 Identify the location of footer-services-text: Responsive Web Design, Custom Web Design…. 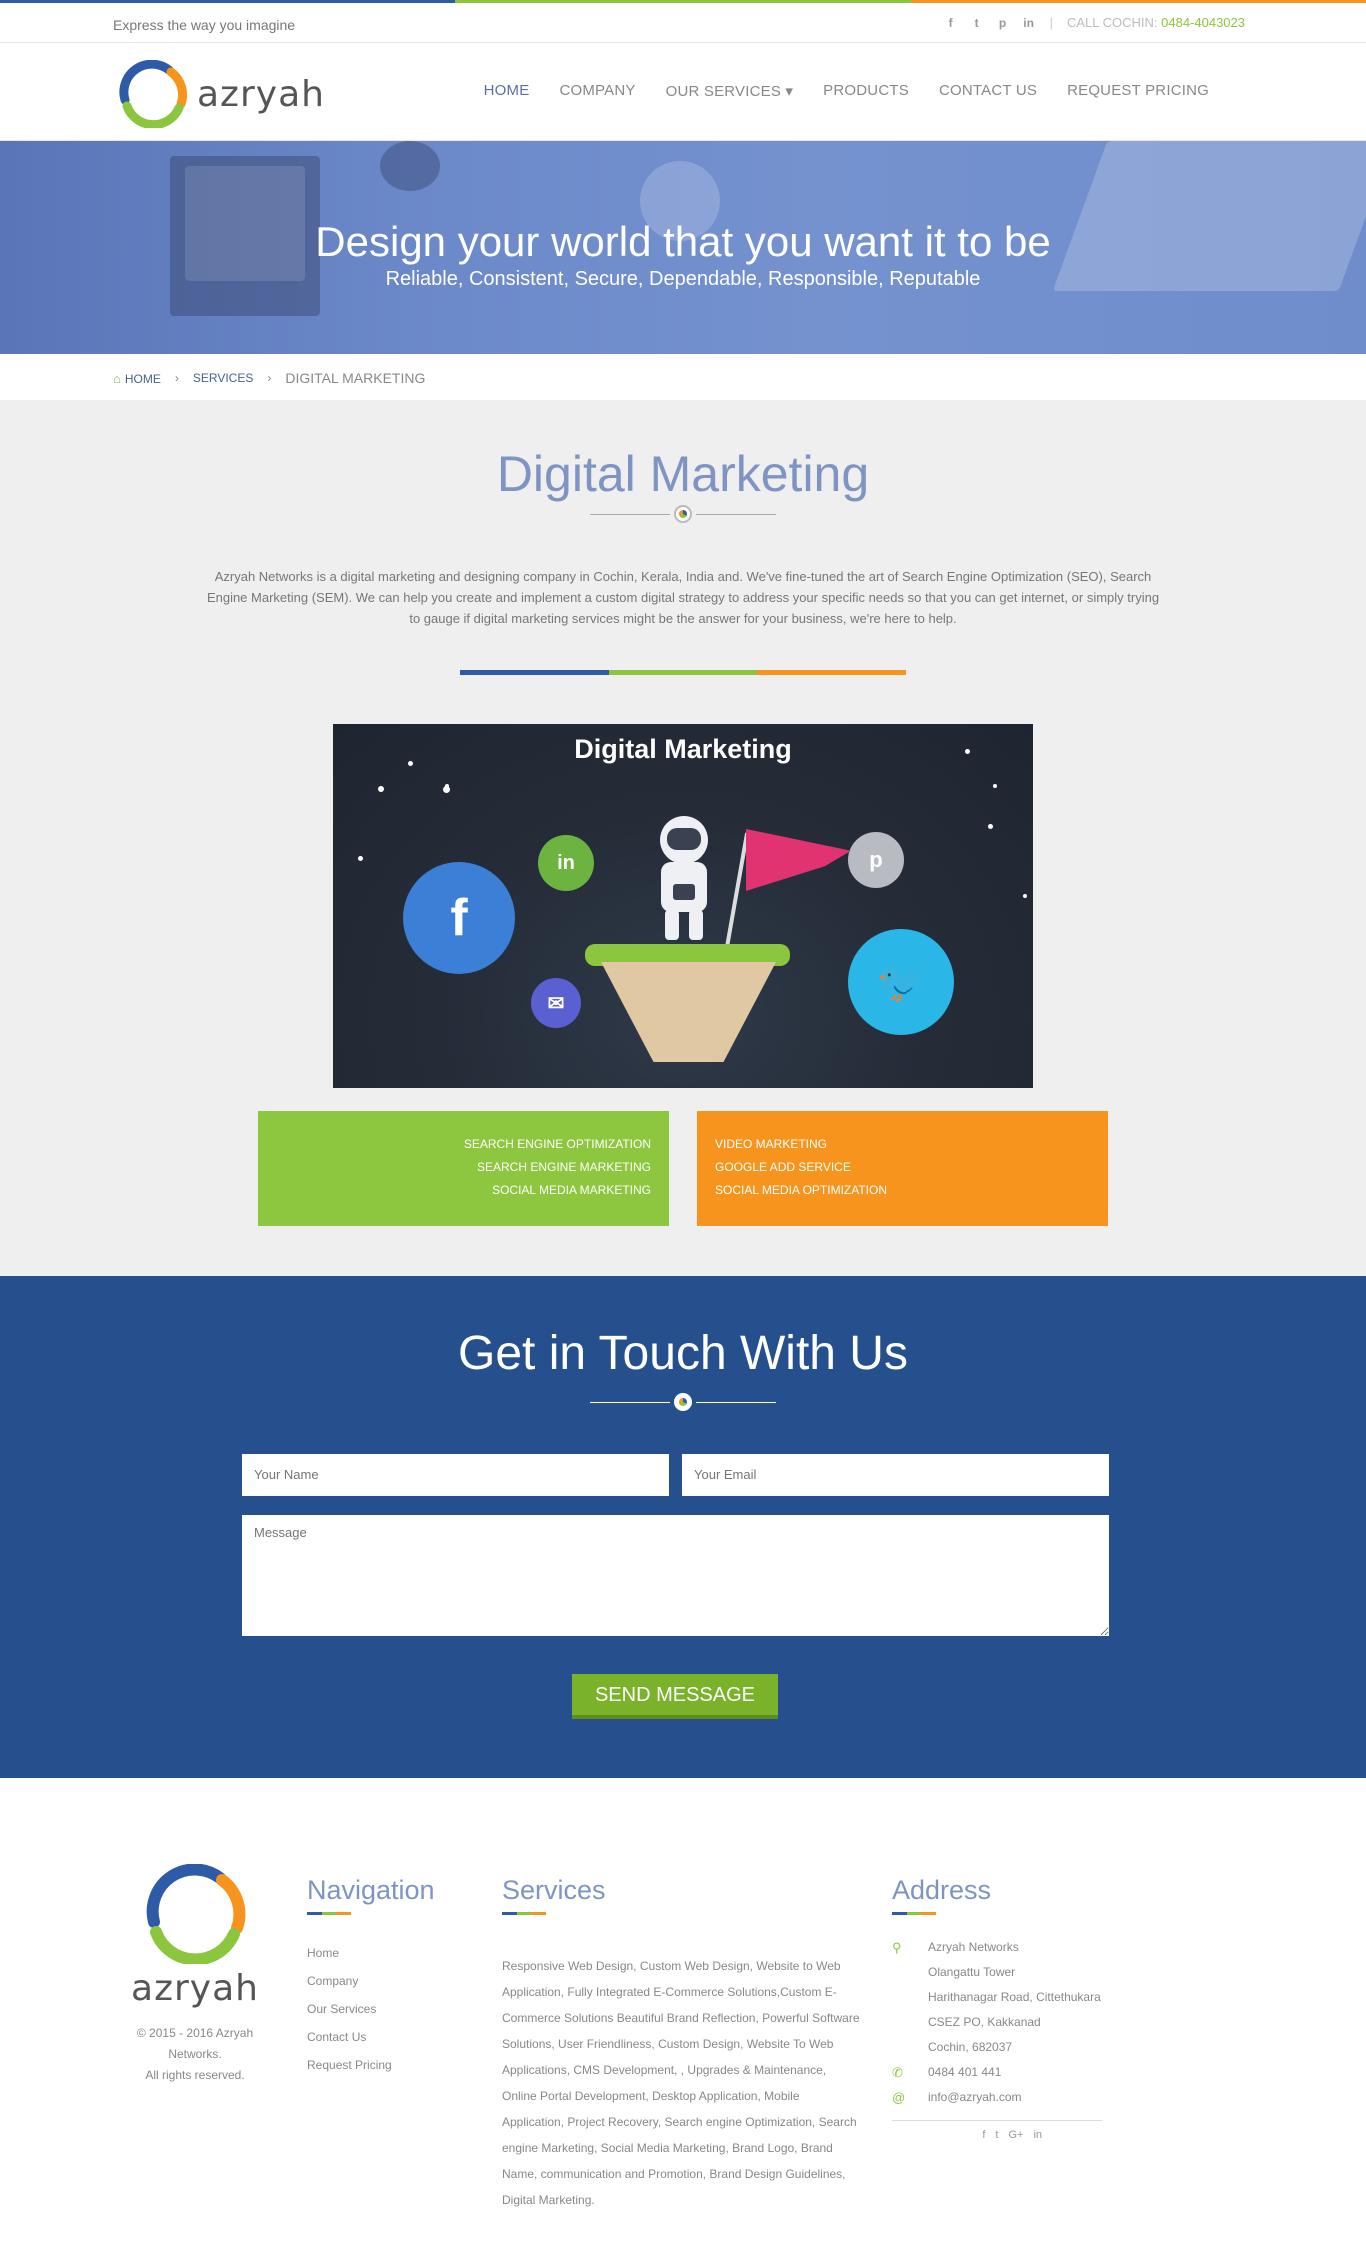
(681, 2083).